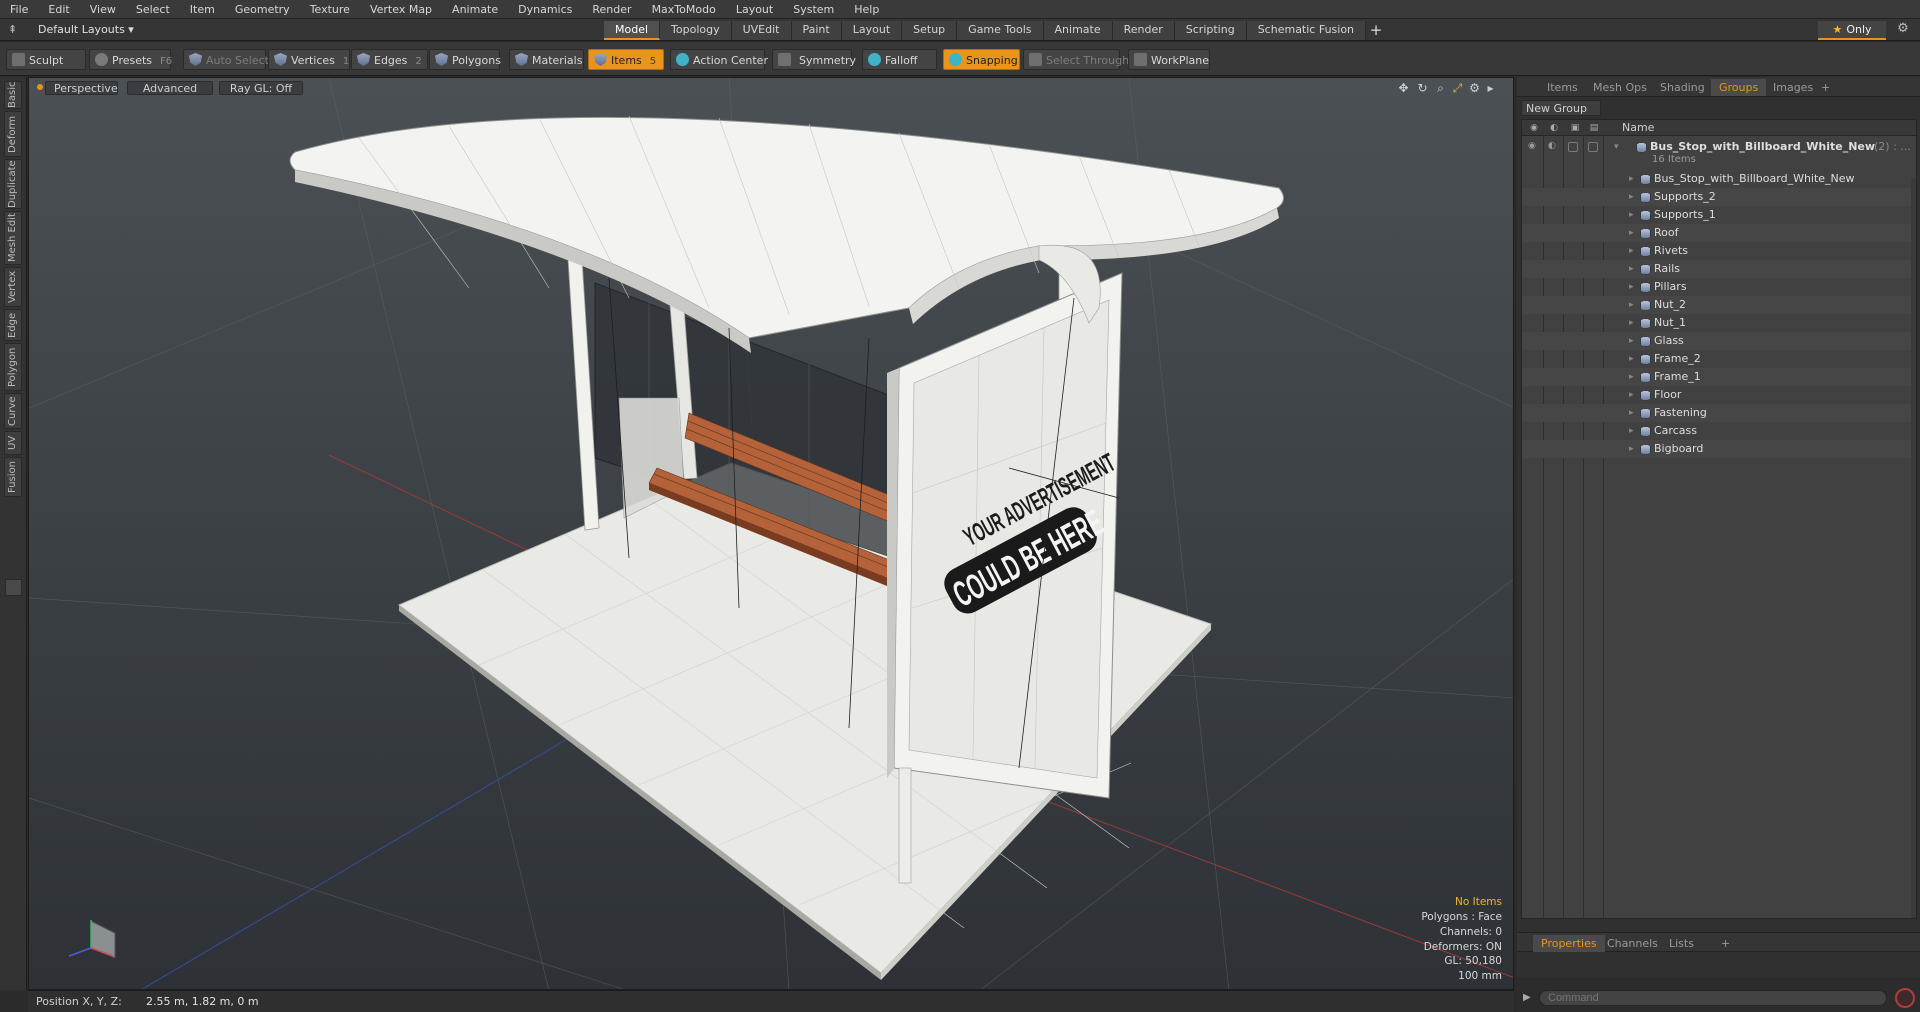  What do you see at coordinates (1143, 30) in the screenshot?
I see `layout-tab: Render` at bounding box center [1143, 30].